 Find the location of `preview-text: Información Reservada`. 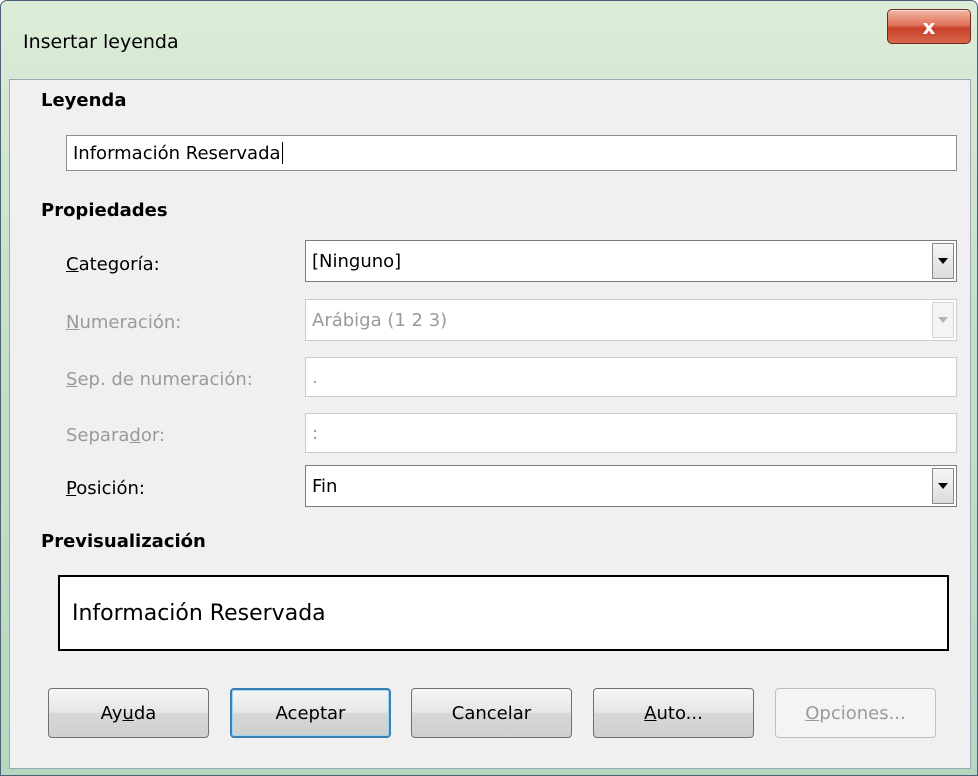

preview-text: Información Reservada is located at coordinates (199, 613).